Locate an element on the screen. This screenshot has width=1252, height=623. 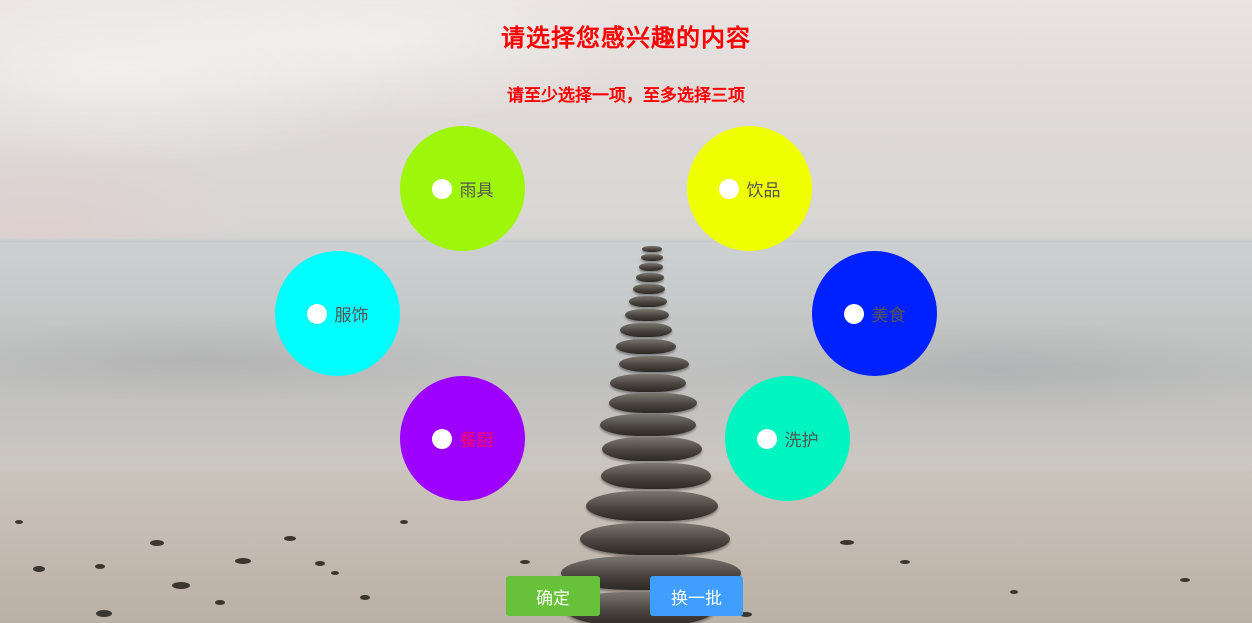
option-label: 美食 is located at coordinates (888, 316).